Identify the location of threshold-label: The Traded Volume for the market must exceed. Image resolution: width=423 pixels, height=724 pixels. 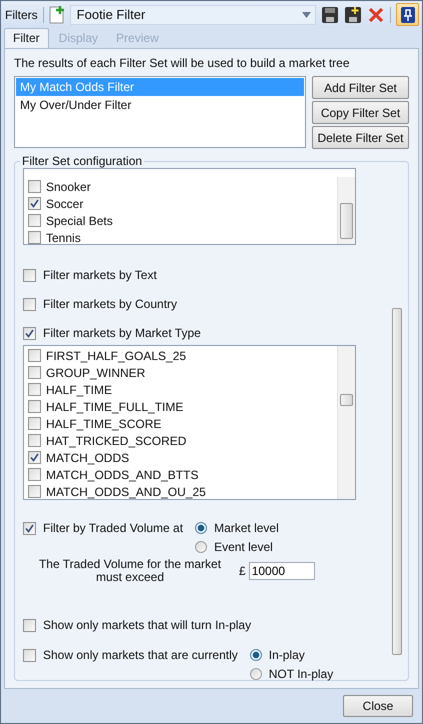
(130, 571).